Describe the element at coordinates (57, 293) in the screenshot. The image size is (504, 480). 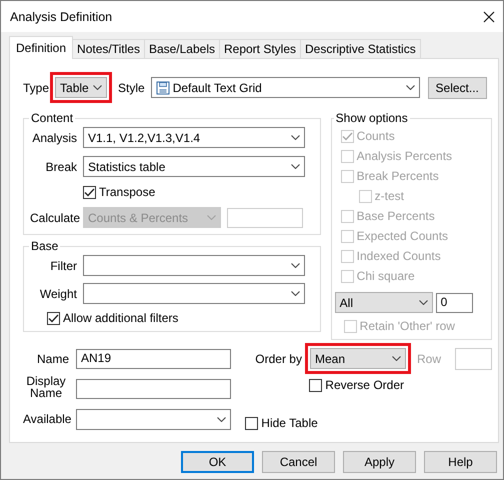
I see `field-label: Weight` at that location.